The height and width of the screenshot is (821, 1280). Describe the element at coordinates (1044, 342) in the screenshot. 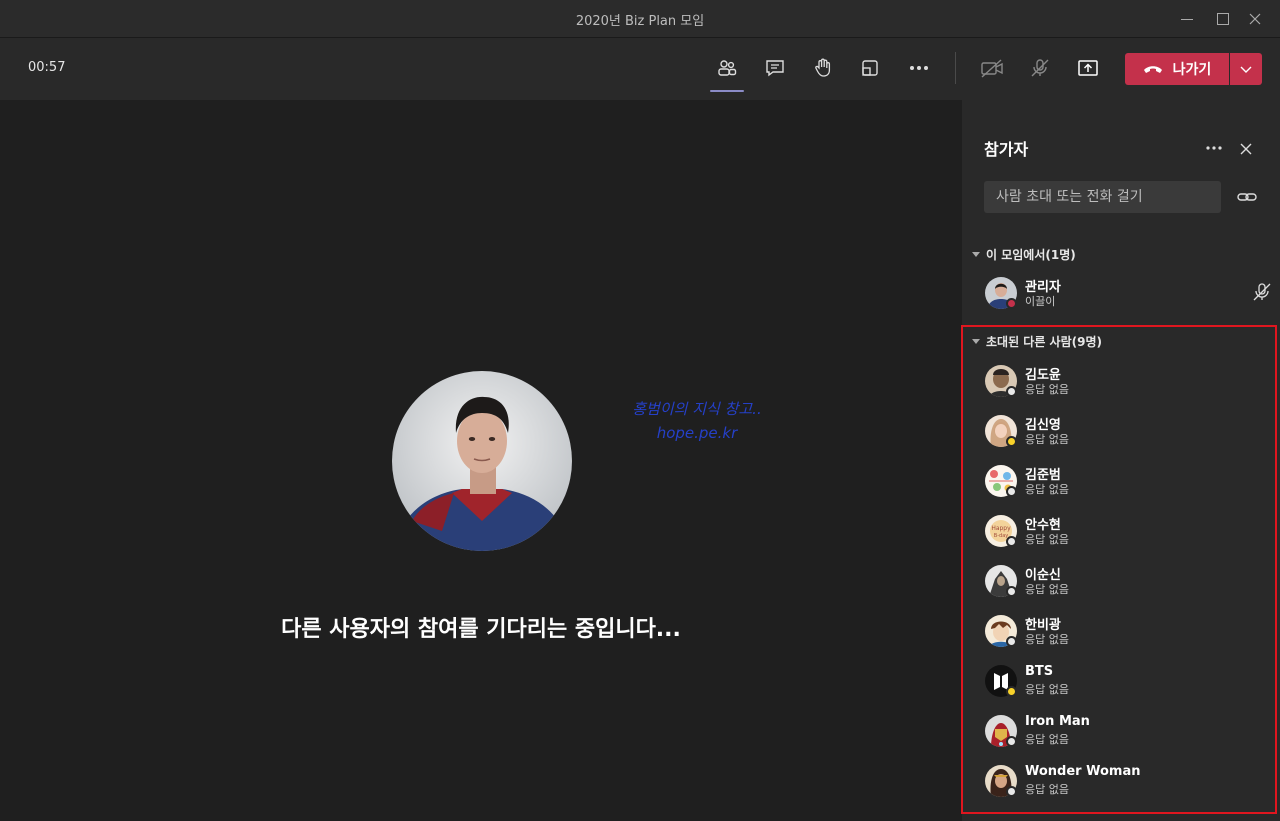

I see `invited-header-label: 초대된 다른 사람(9명)` at that location.